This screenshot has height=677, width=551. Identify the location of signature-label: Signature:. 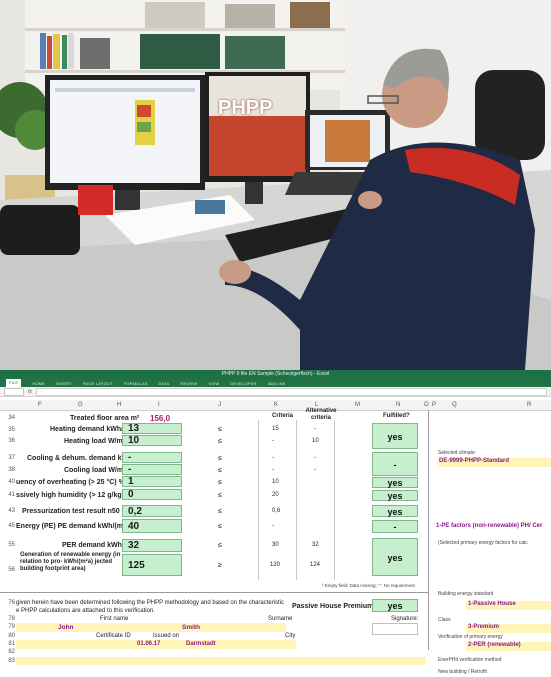
(405, 619).